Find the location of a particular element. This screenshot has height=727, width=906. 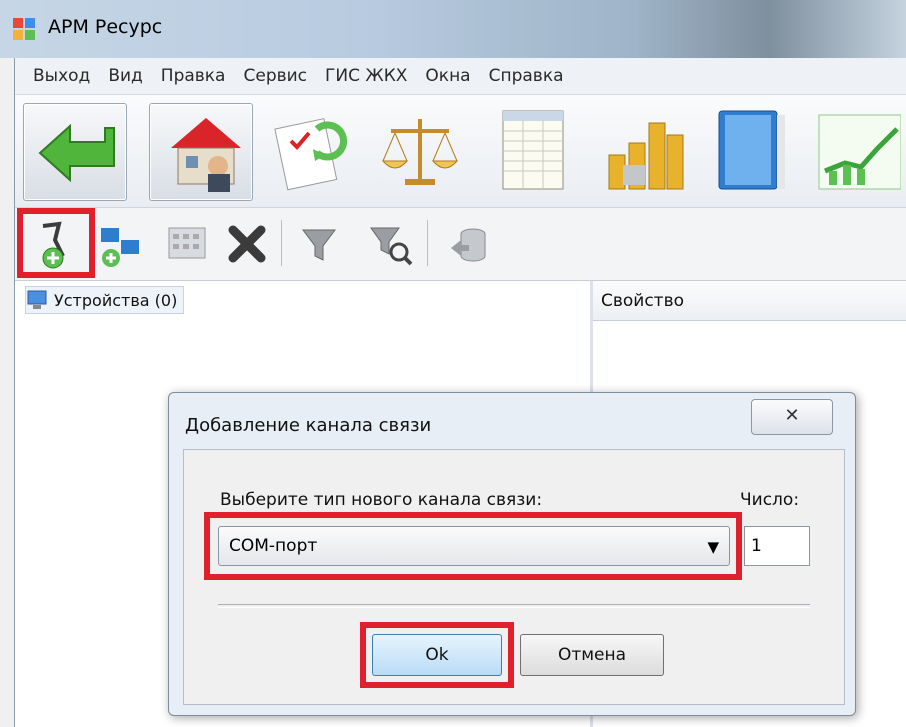

channel-type-label: Выберите тип нового канала связи: is located at coordinates (381, 500).